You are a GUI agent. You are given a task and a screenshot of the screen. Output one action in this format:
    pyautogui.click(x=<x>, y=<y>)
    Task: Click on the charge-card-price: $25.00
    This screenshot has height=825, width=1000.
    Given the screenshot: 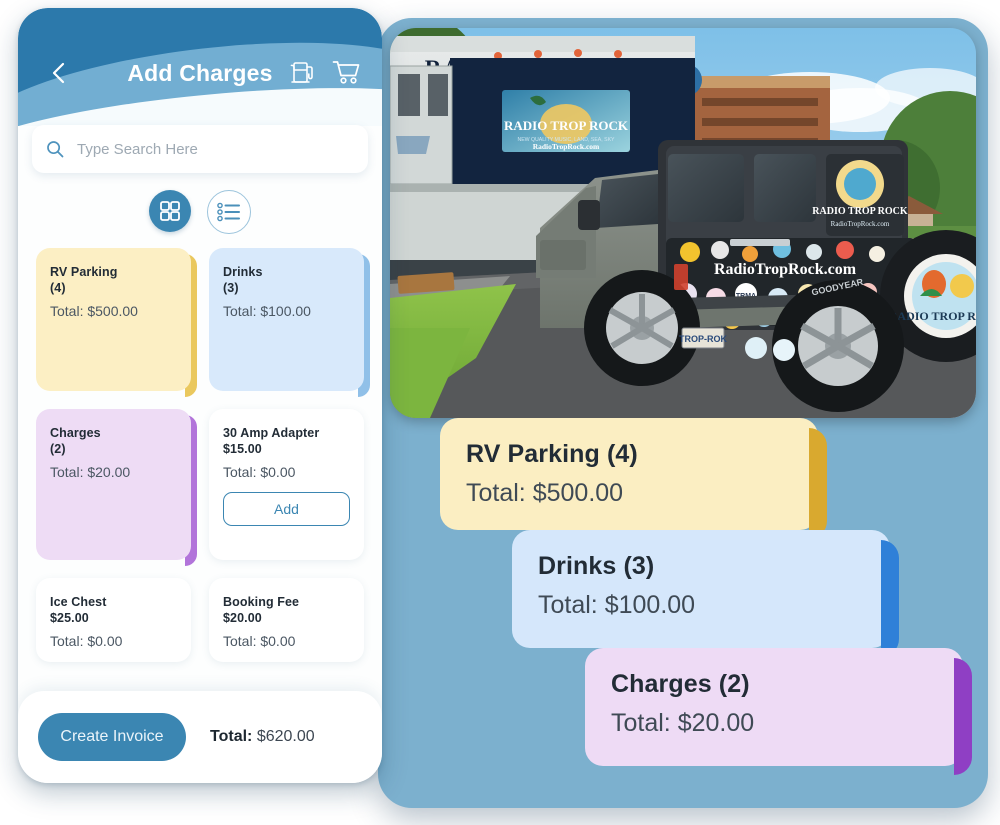 What is the action you would take?
    pyautogui.click(x=69, y=618)
    